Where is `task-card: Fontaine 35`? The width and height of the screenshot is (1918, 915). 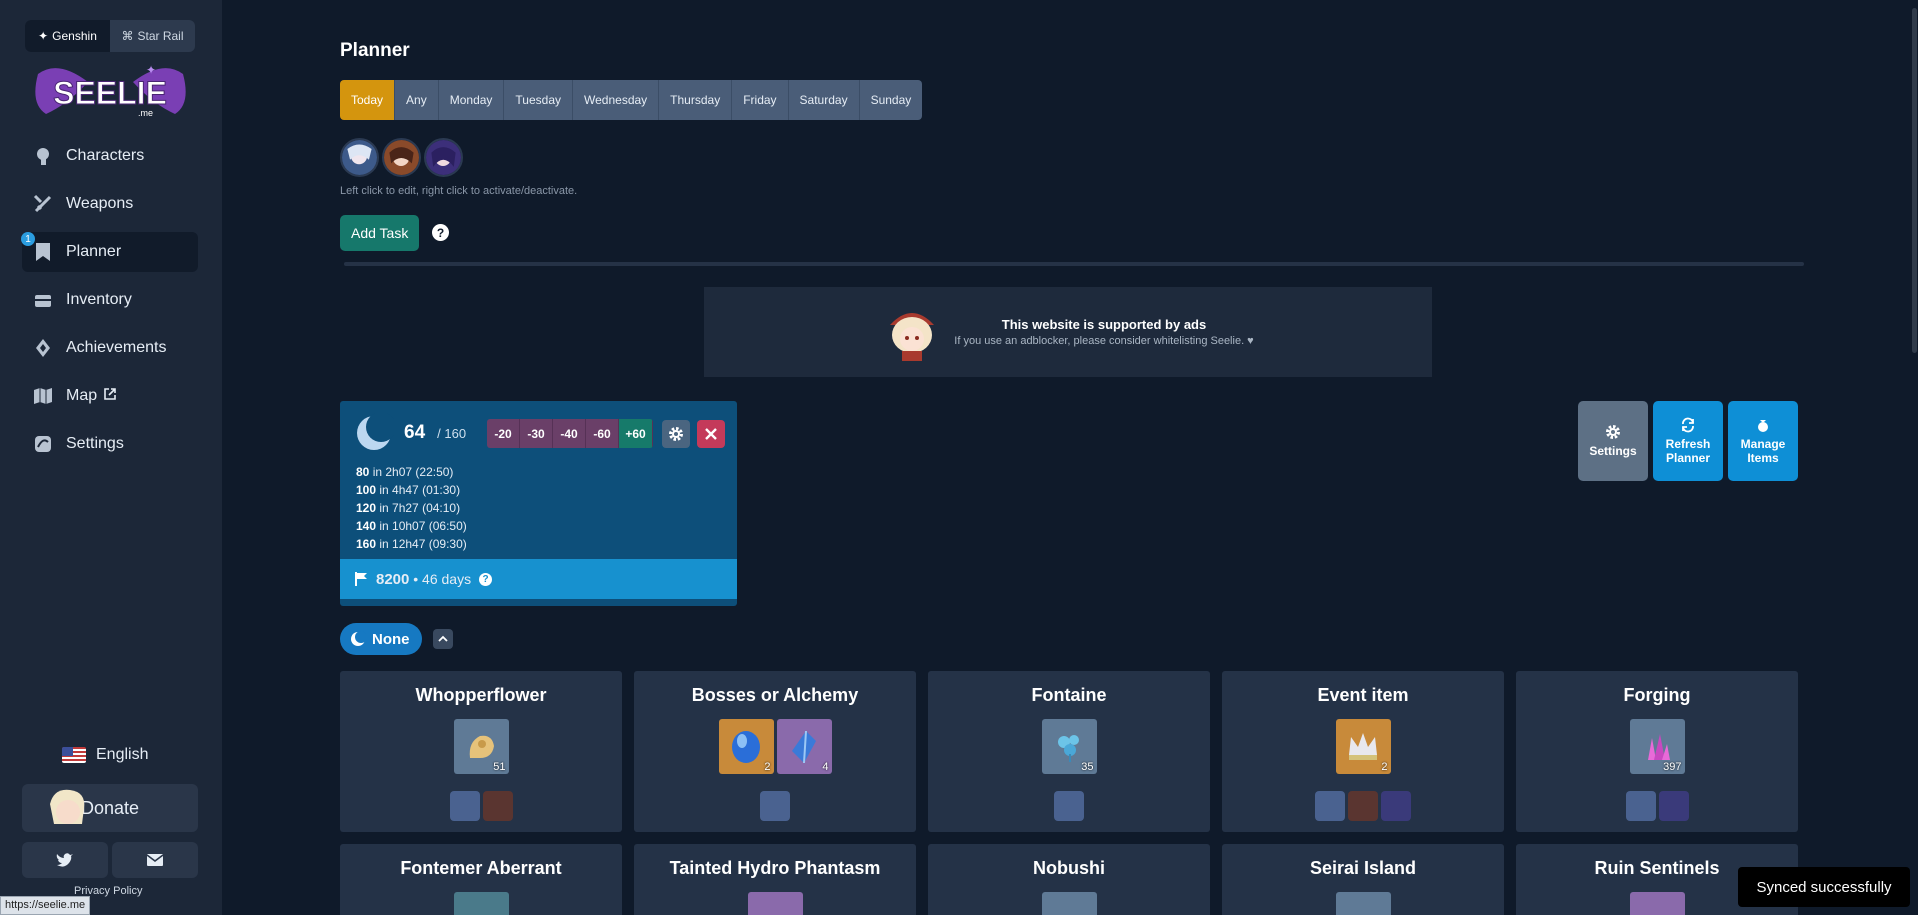 task-card: Fontaine 35 is located at coordinates (1069, 751).